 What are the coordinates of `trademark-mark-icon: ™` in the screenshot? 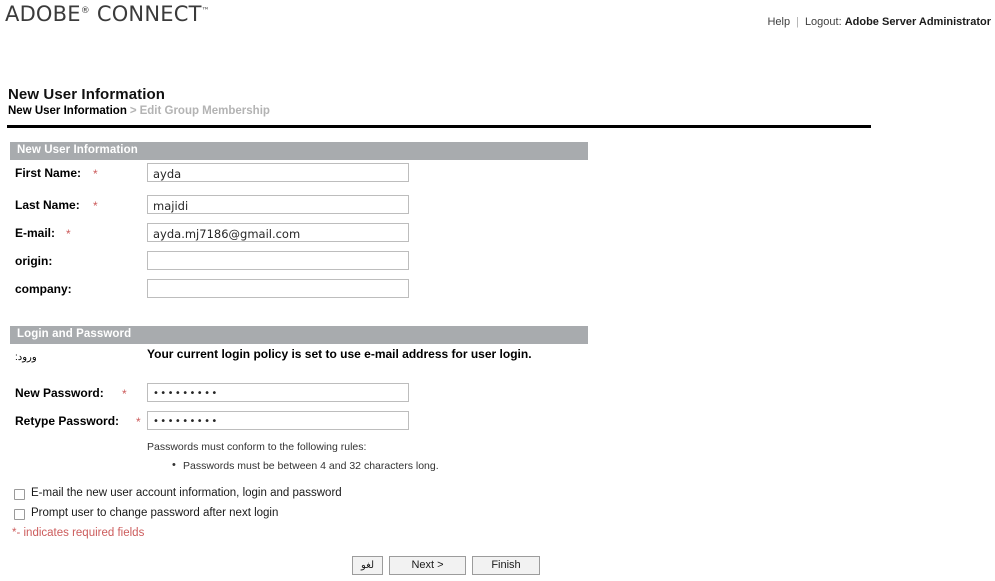 It's located at (205, 10).